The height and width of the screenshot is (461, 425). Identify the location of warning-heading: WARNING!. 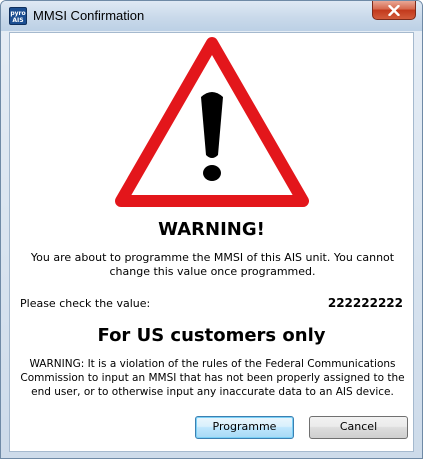
(211, 229).